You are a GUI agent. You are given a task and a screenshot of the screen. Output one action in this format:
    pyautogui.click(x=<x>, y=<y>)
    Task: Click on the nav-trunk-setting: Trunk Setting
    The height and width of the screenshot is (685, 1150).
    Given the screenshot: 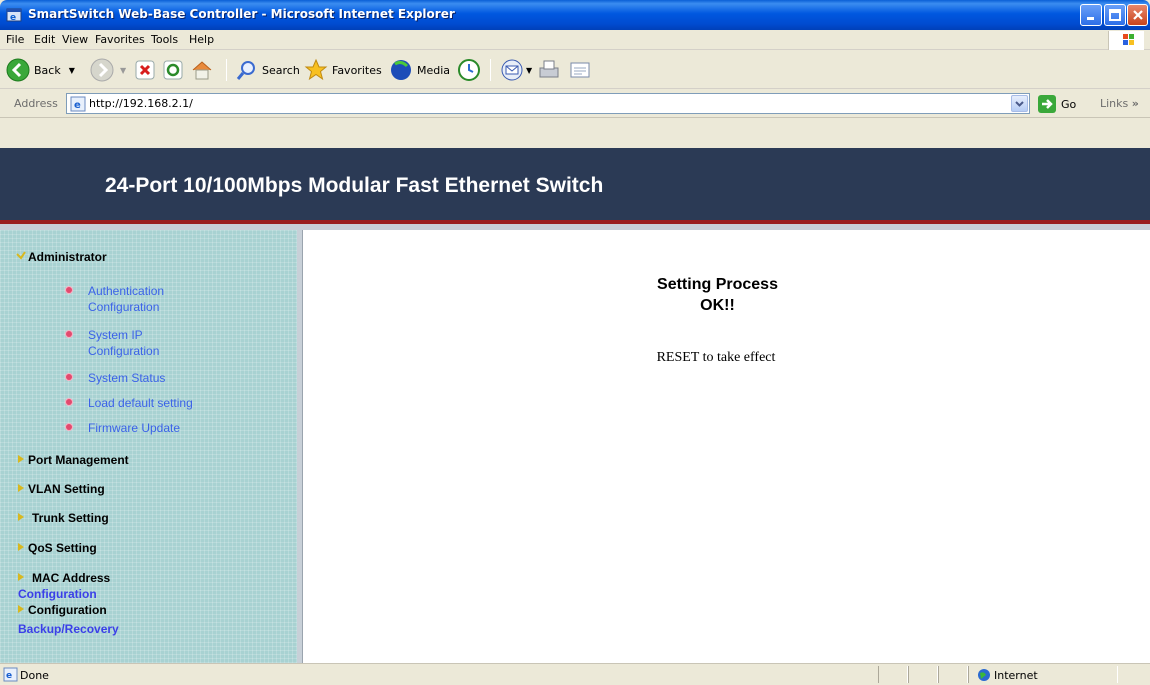 What is the action you would take?
    pyautogui.click(x=62, y=518)
    